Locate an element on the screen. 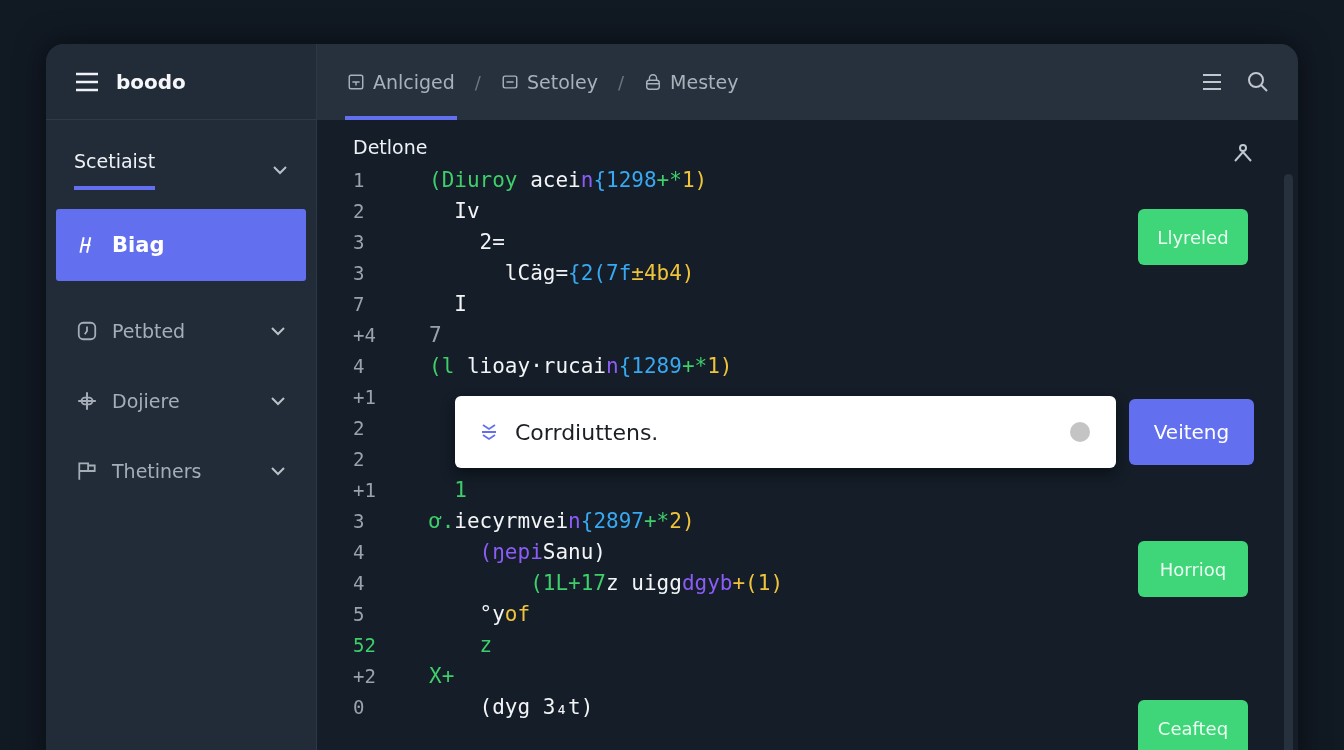 The width and height of the screenshot is (1344, 750). code-line: 1 is located at coordinates (460, 489).